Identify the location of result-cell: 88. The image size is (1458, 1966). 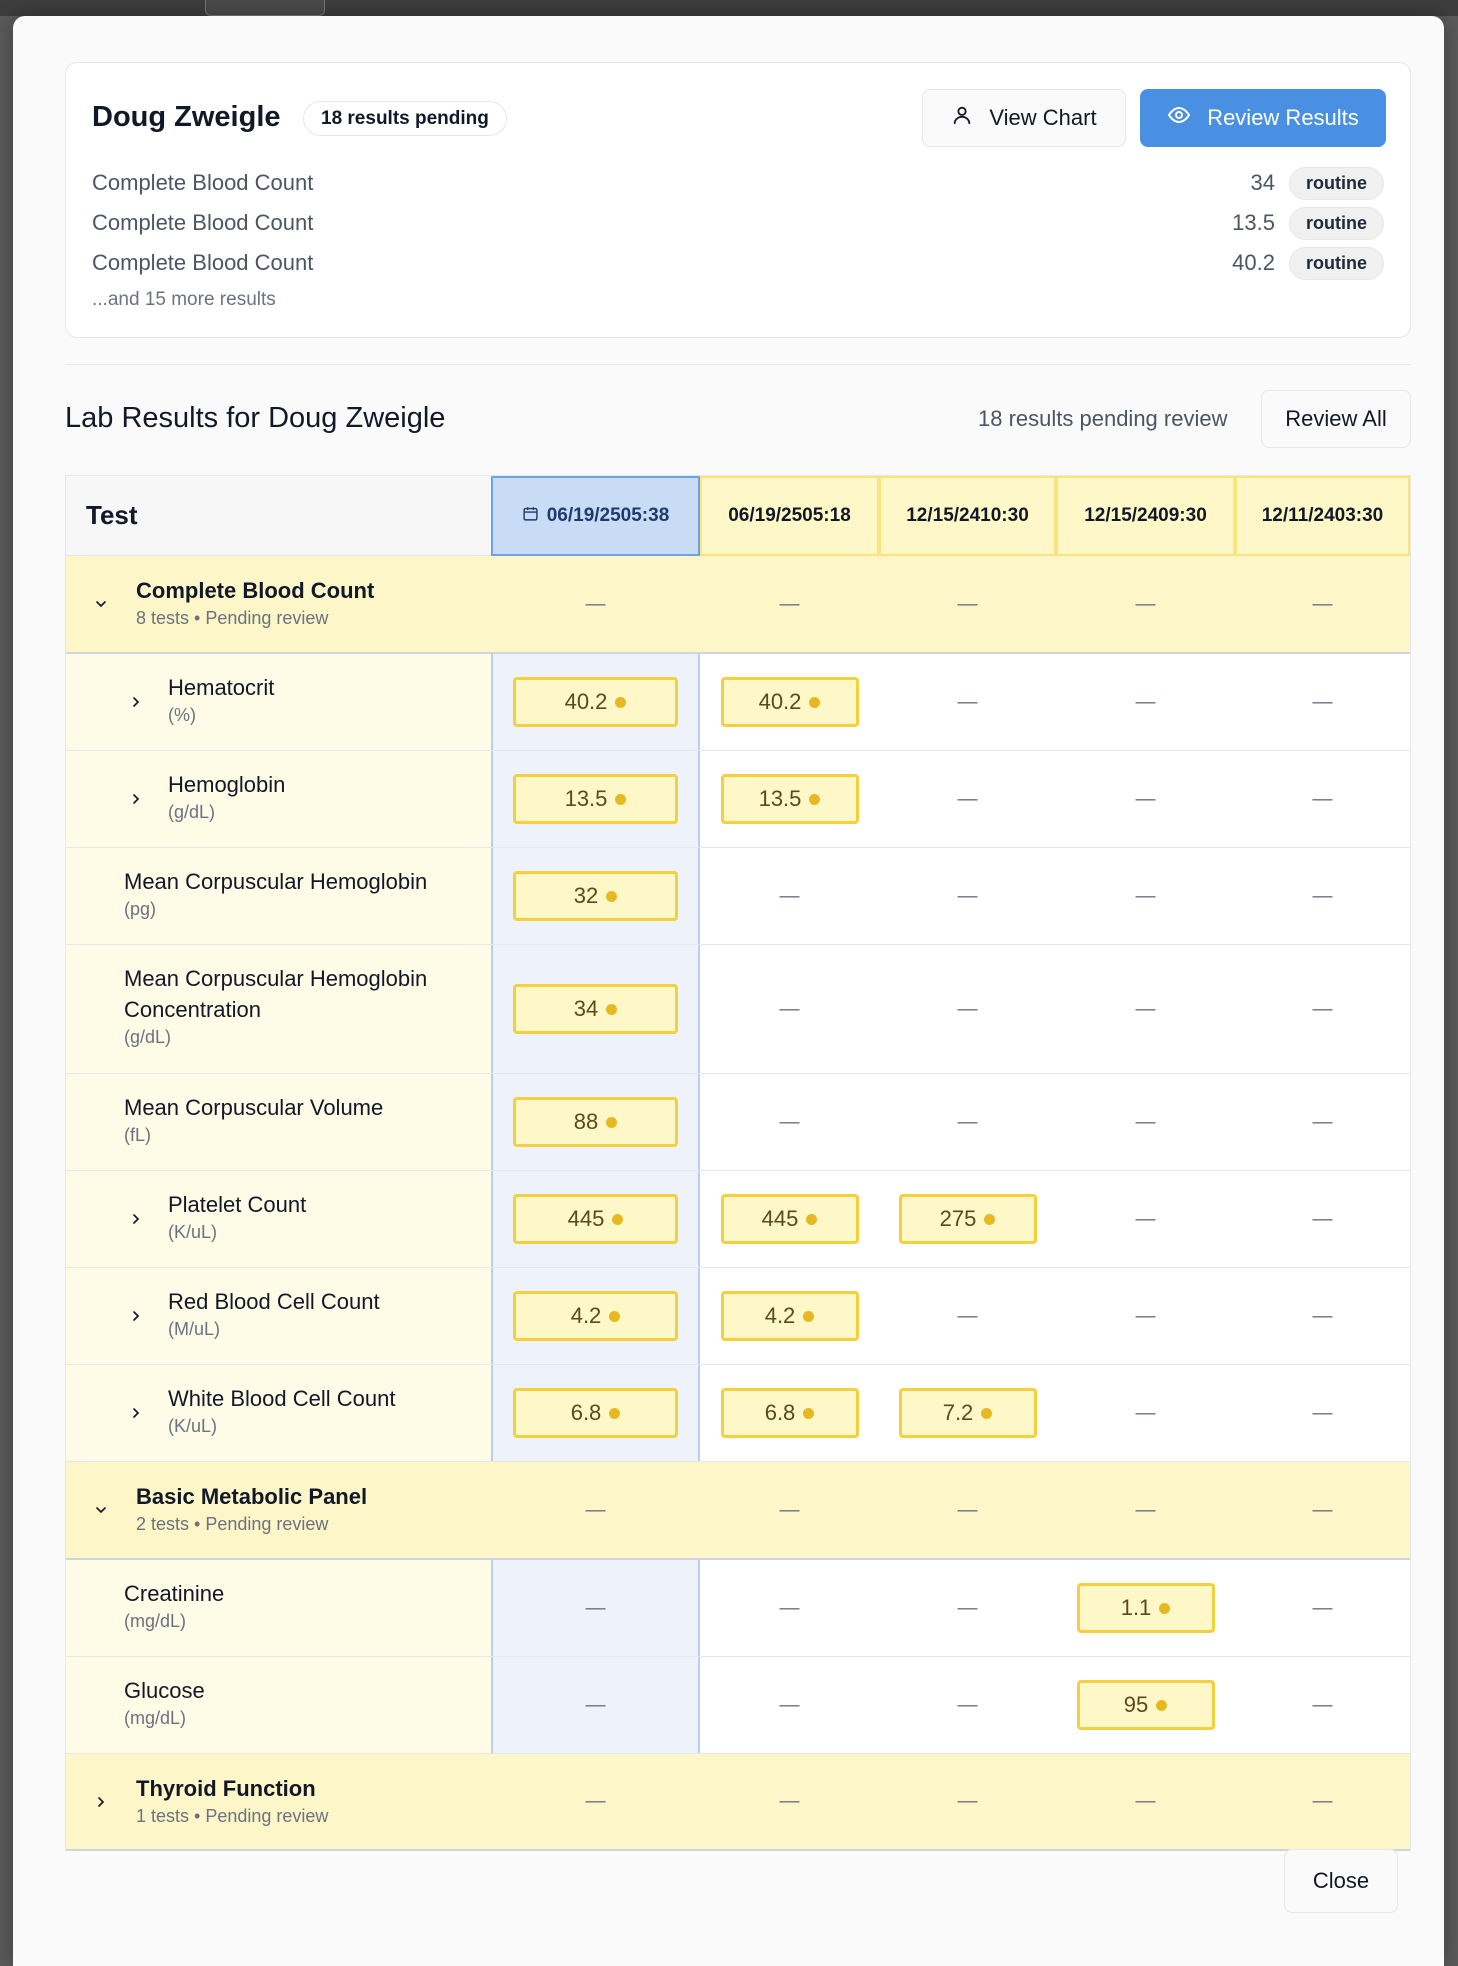
(595, 1122).